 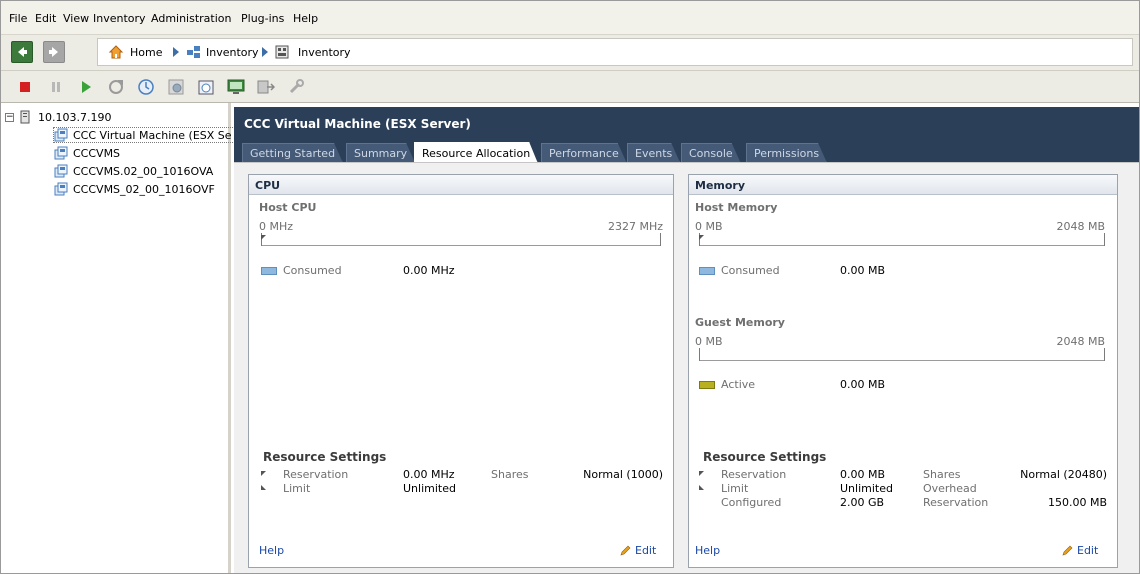 What do you see at coordinates (324, 52) in the screenshot?
I see `breadcrumb-inventory-current: Inventory` at bounding box center [324, 52].